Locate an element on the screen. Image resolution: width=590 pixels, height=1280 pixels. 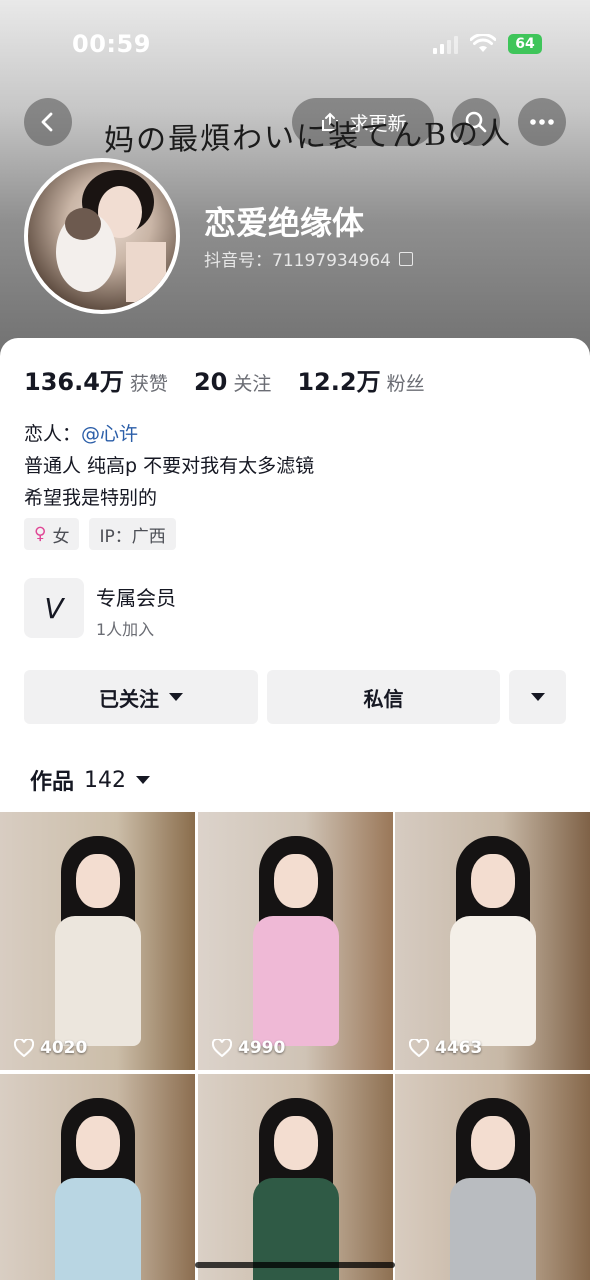
works-count: 142 is located at coordinates (105, 780).